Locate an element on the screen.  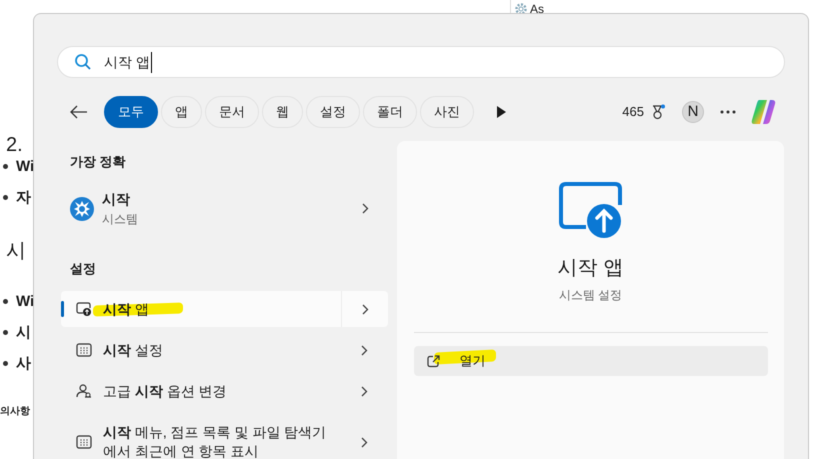
medal-icon is located at coordinates (658, 112).